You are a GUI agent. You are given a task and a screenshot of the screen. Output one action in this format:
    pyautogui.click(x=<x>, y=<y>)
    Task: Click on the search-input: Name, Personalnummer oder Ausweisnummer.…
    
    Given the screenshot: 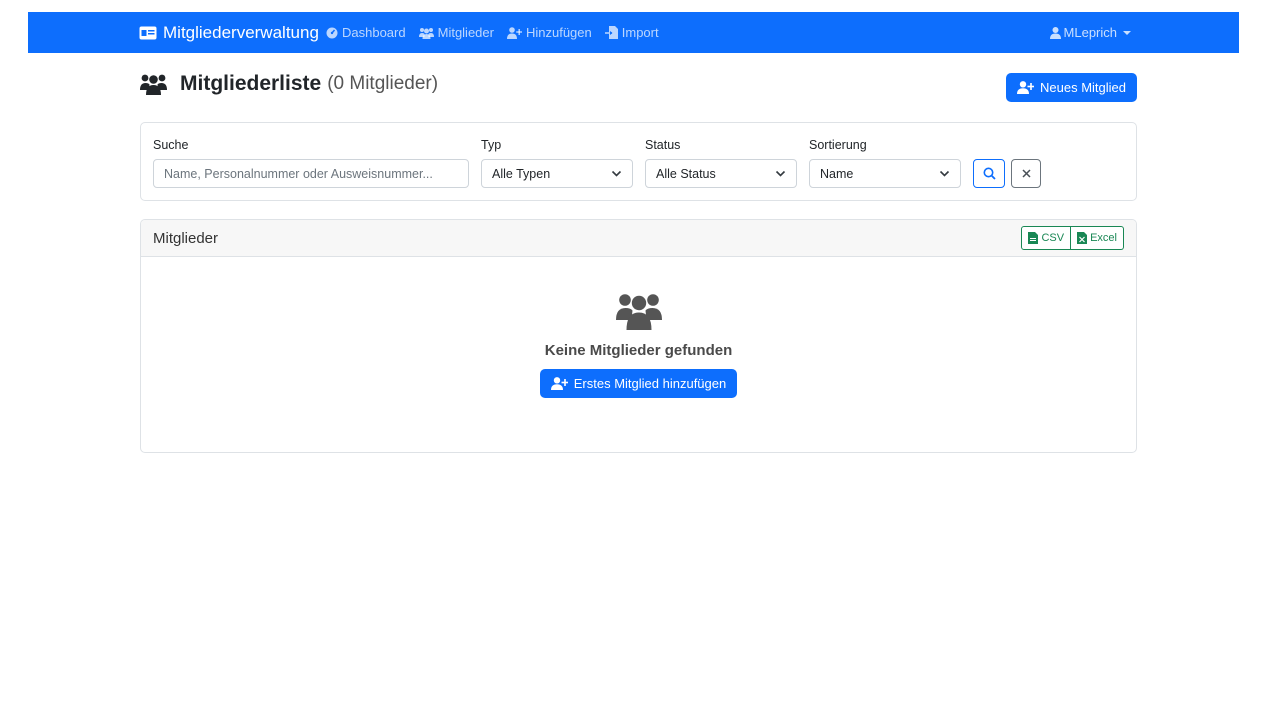 What is the action you would take?
    pyautogui.click(x=311, y=173)
    